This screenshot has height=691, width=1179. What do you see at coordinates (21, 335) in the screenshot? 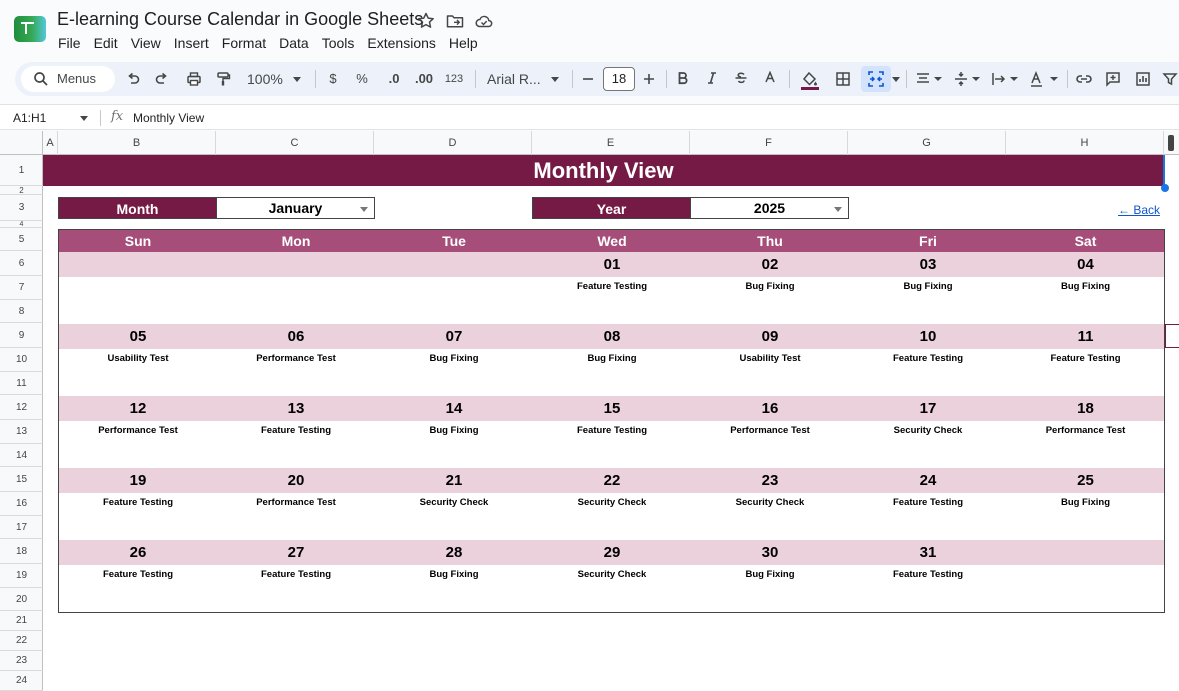
I see `row-header: 9` at bounding box center [21, 335].